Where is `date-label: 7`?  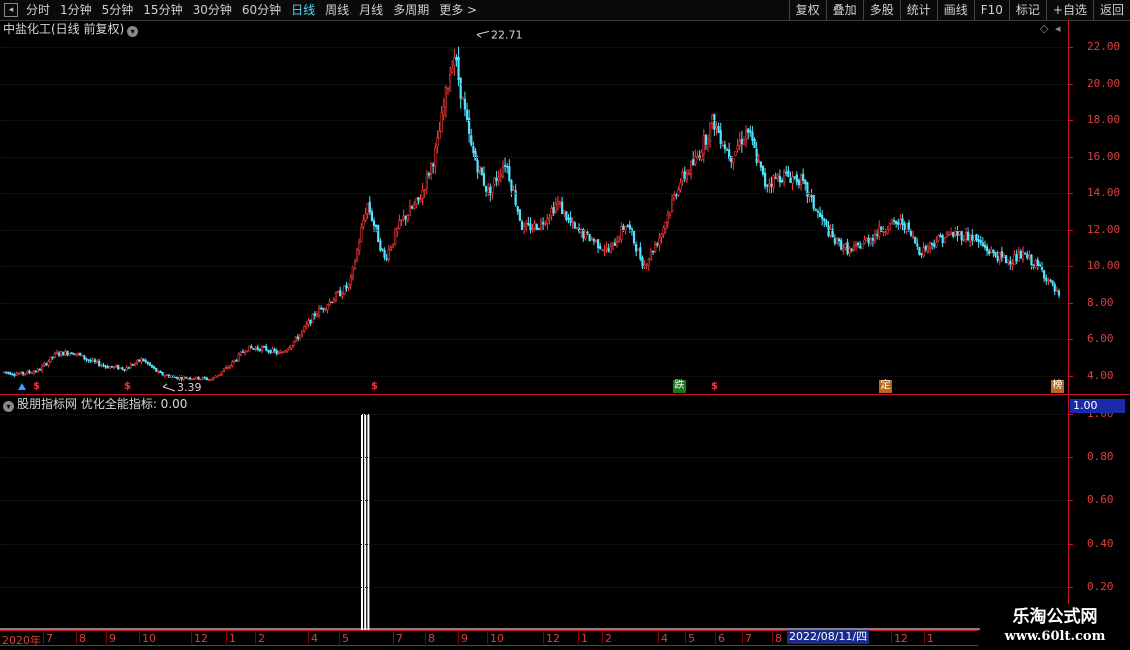 date-label: 7 is located at coordinates (398, 638).